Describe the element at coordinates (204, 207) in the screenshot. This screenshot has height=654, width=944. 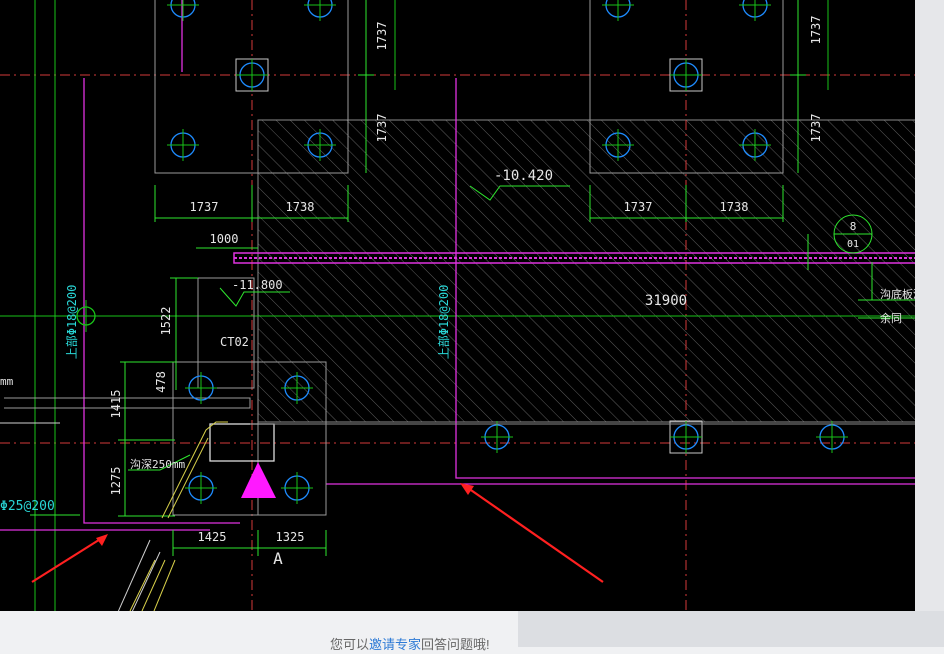
I see `dim-left-group-h1: 1737` at that location.